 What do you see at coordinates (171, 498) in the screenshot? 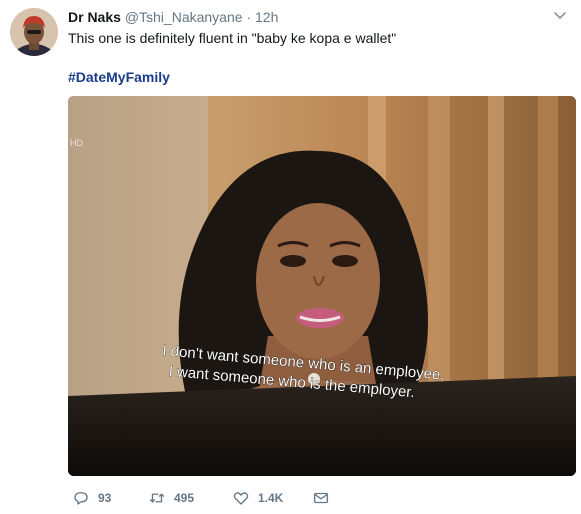
I see `retweet-button: 495` at bounding box center [171, 498].